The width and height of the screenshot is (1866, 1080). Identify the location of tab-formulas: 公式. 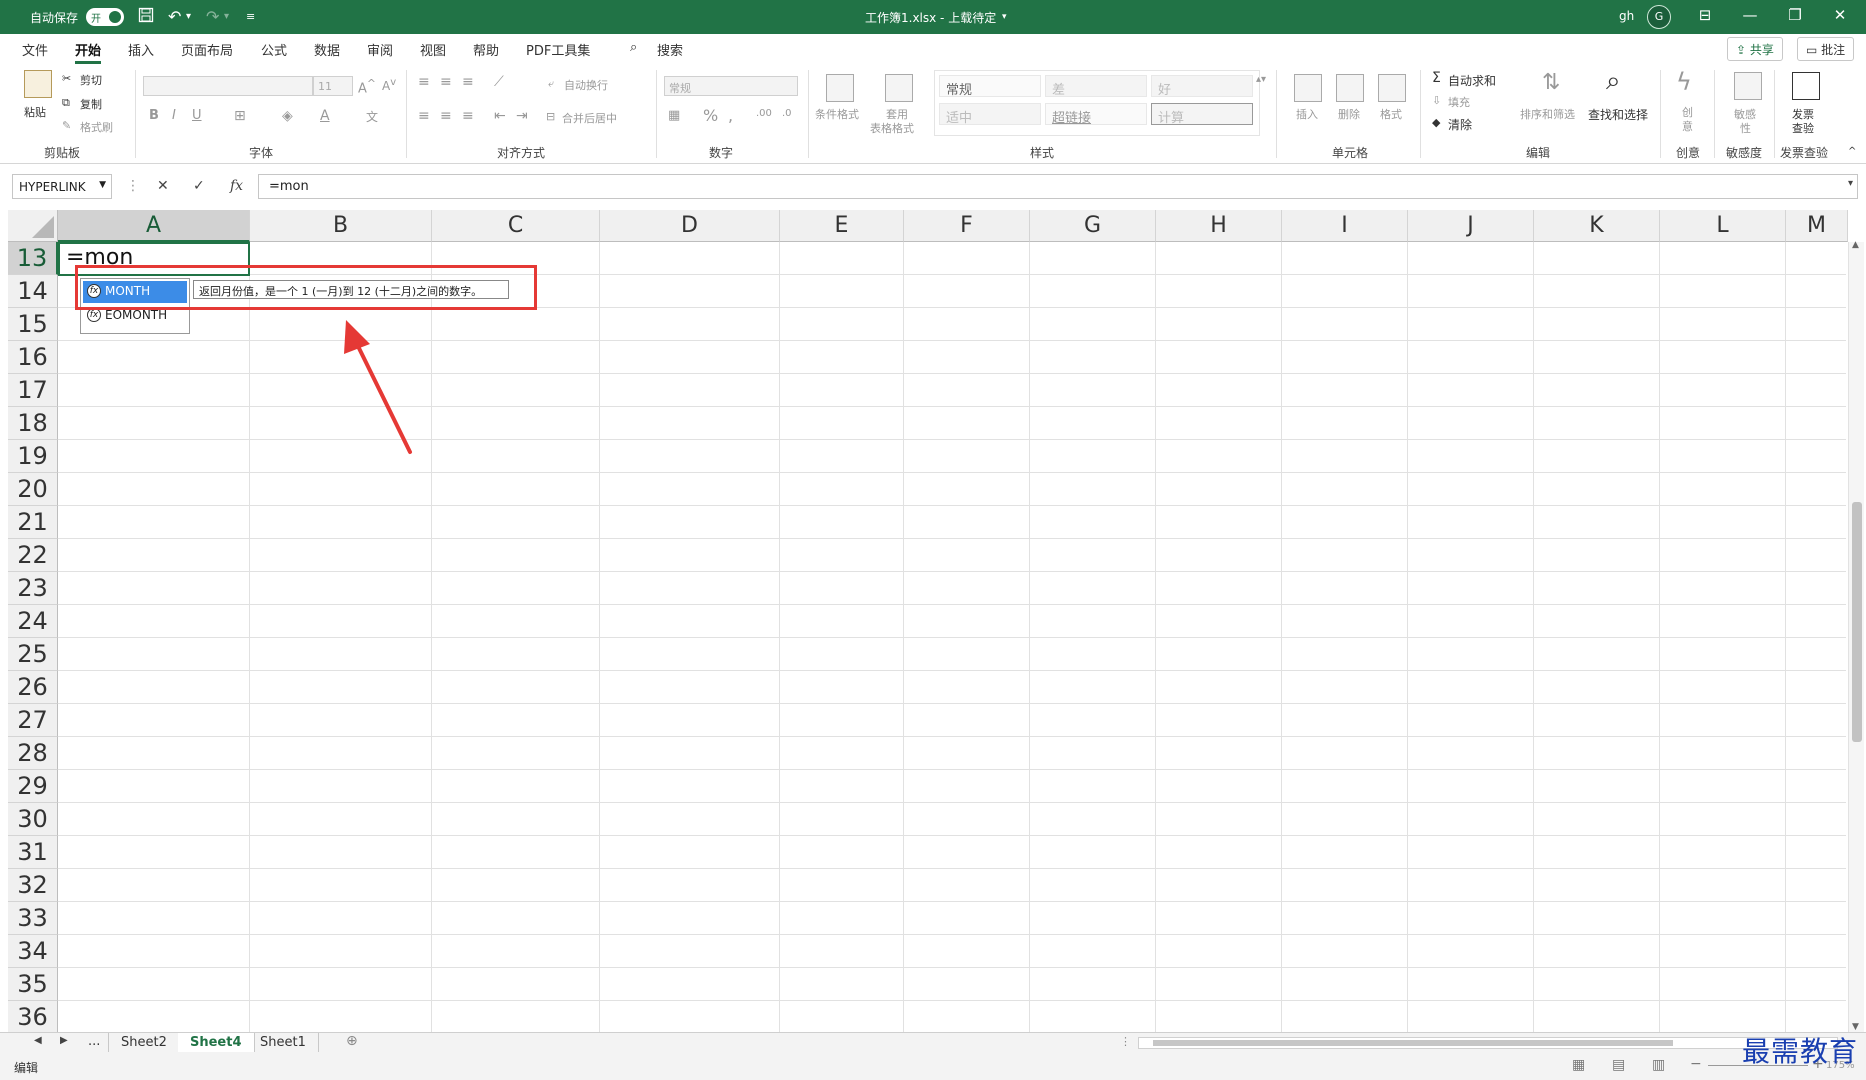
(274, 49).